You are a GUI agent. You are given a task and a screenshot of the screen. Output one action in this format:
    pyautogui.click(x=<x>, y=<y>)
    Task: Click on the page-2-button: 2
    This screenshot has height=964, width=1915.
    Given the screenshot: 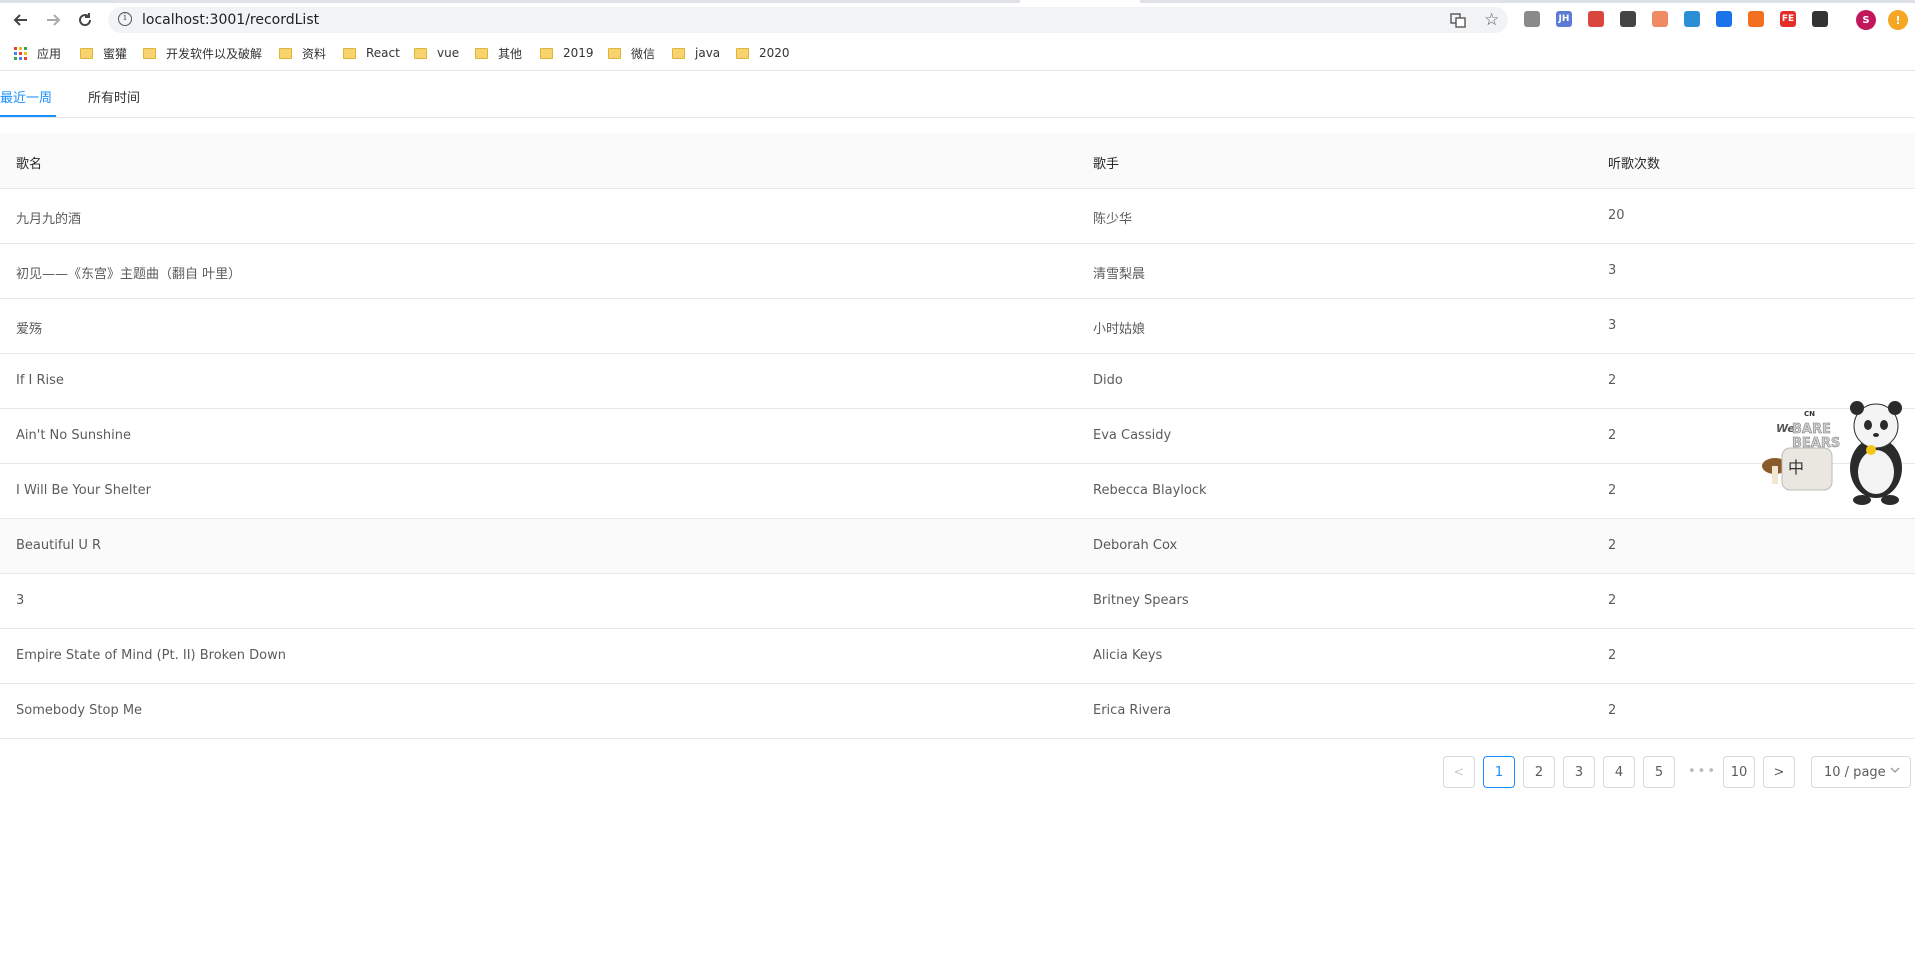 What is the action you would take?
    pyautogui.click(x=1539, y=772)
    